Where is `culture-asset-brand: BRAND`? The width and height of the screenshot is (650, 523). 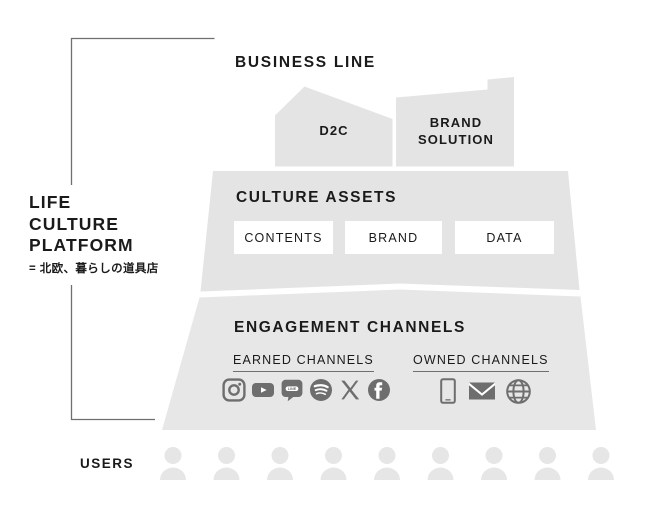
culture-asset-brand: BRAND is located at coordinates (393, 237).